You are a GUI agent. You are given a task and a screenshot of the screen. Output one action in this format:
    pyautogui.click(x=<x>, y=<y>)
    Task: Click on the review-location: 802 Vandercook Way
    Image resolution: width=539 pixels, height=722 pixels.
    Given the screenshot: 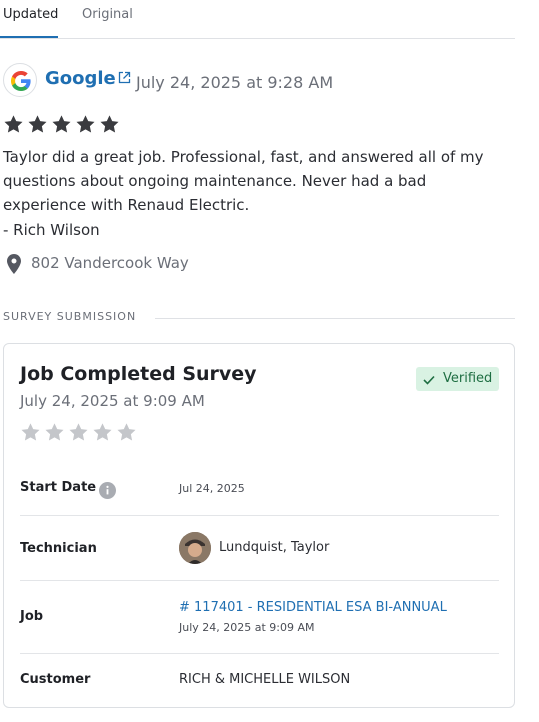 What is the action you would take?
    pyautogui.click(x=110, y=263)
    